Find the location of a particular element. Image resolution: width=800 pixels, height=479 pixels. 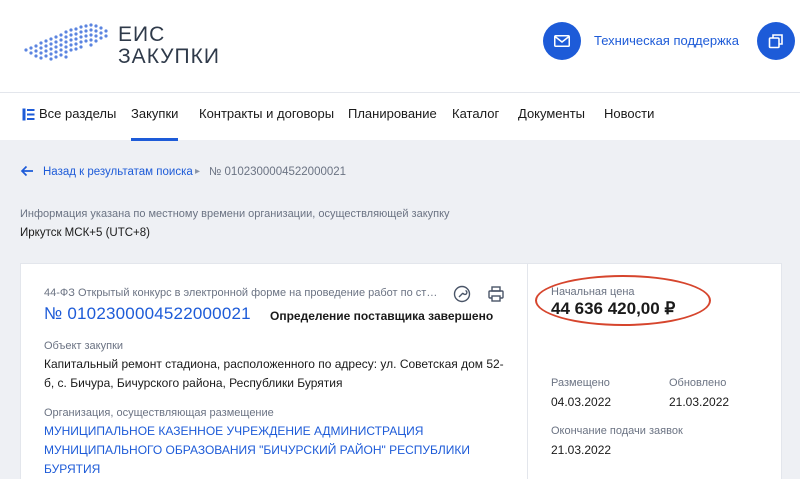

eis-logo: ЕИС ЗАКУПКИ is located at coordinates (119, 46).